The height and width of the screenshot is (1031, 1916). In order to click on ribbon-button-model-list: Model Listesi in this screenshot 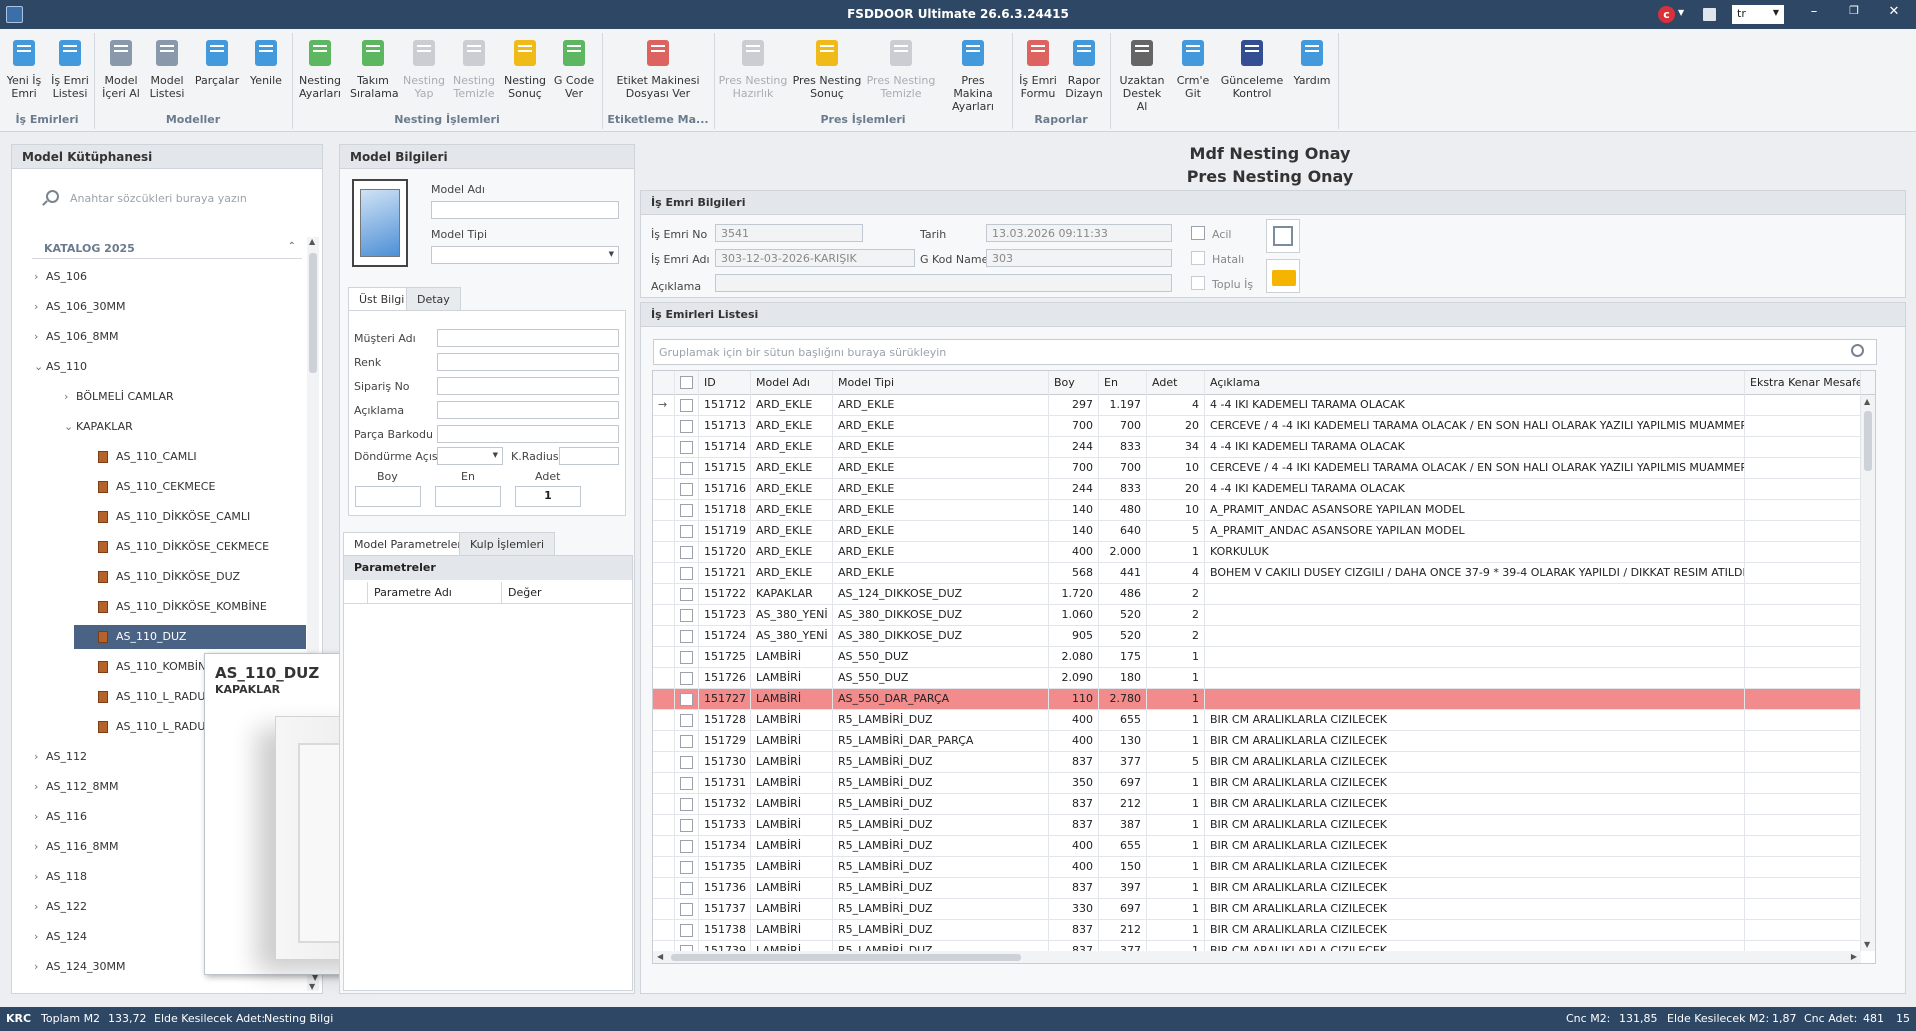, I will do `click(167, 66)`.